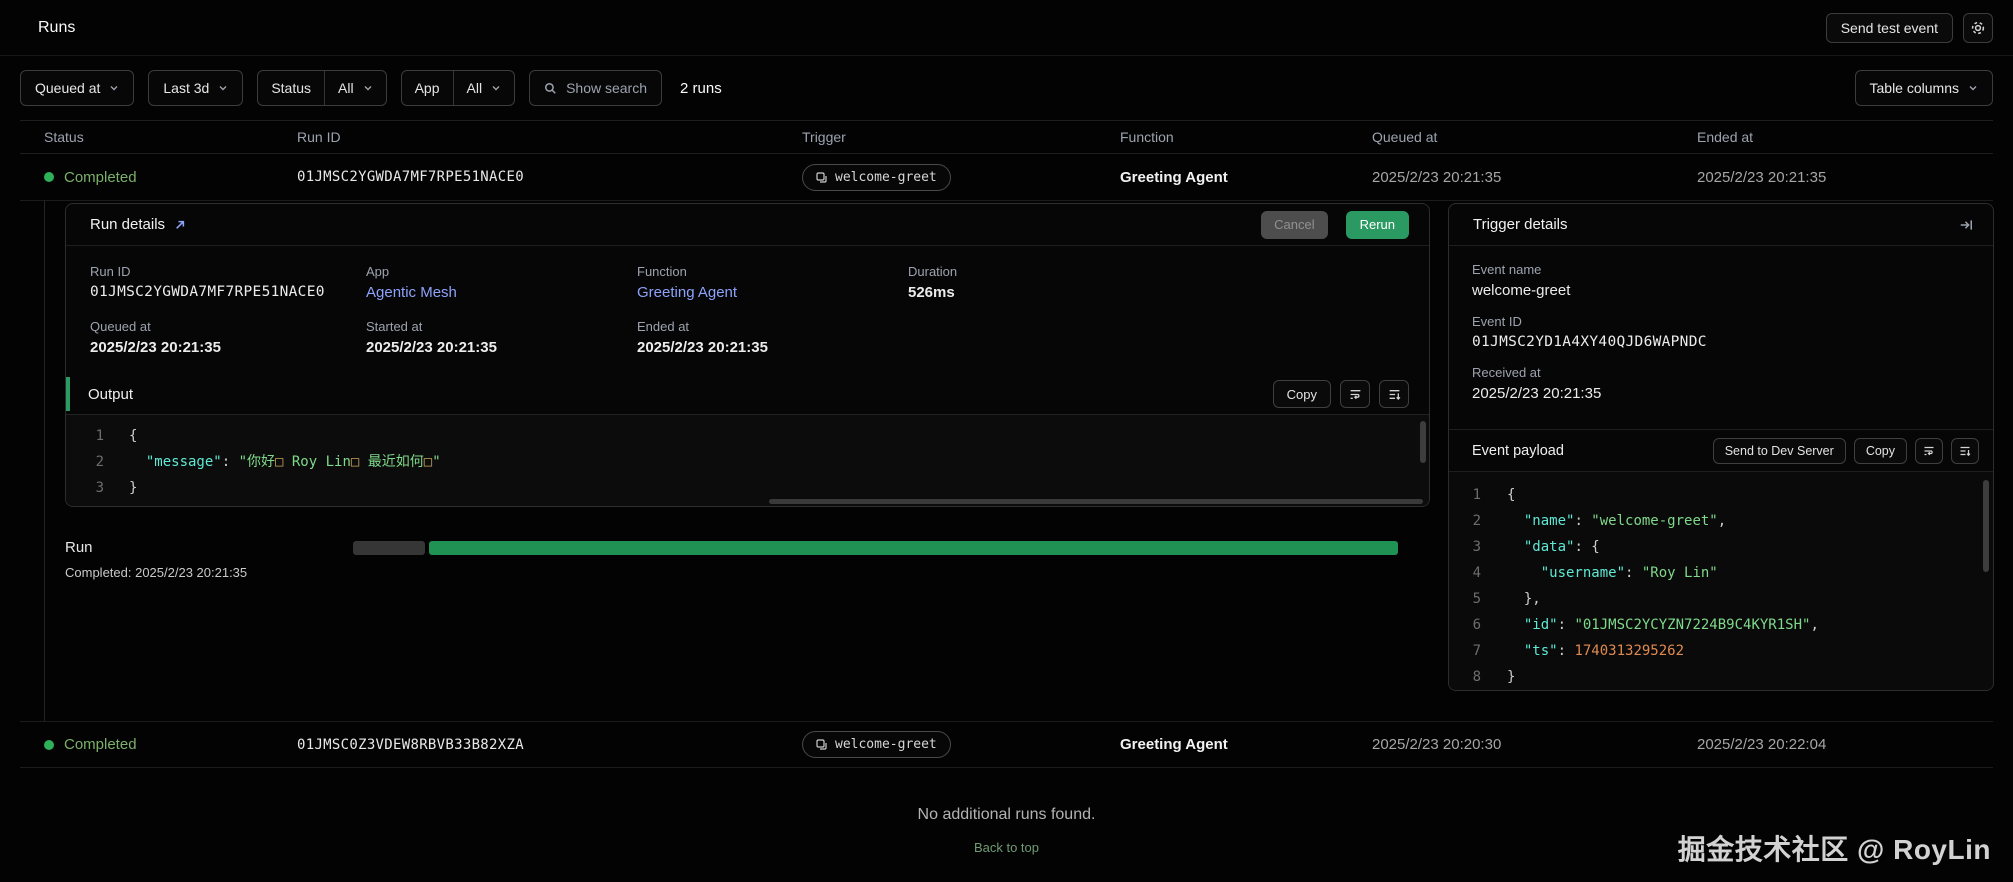  Describe the element at coordinates (196, 88) in the screenshot. I see `time-range-filter: Last 3d` at that location.